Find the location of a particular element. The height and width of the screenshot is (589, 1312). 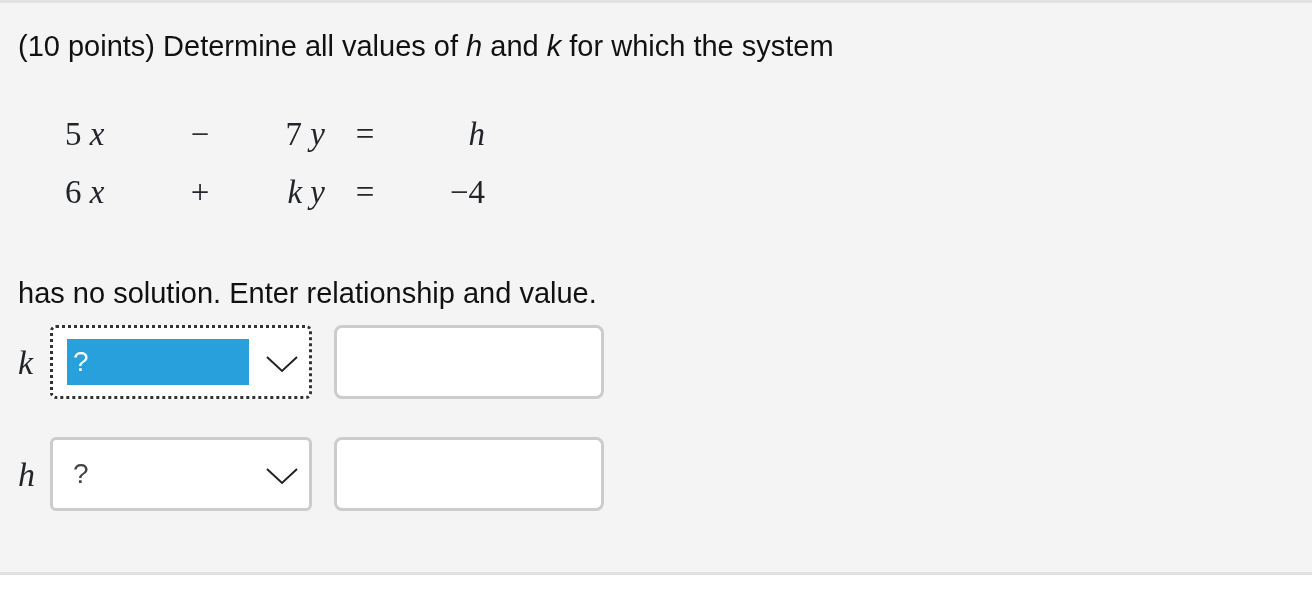

operator-symbol: + is located at coordinates (200, 192).